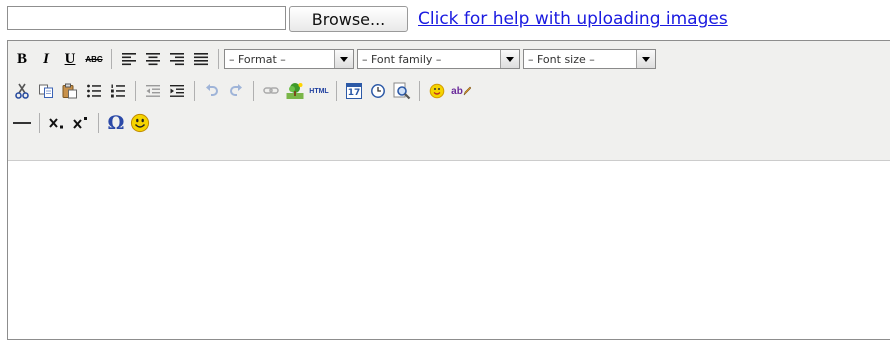  I want to click on emoticon-picker-icon, so click(437, 91).